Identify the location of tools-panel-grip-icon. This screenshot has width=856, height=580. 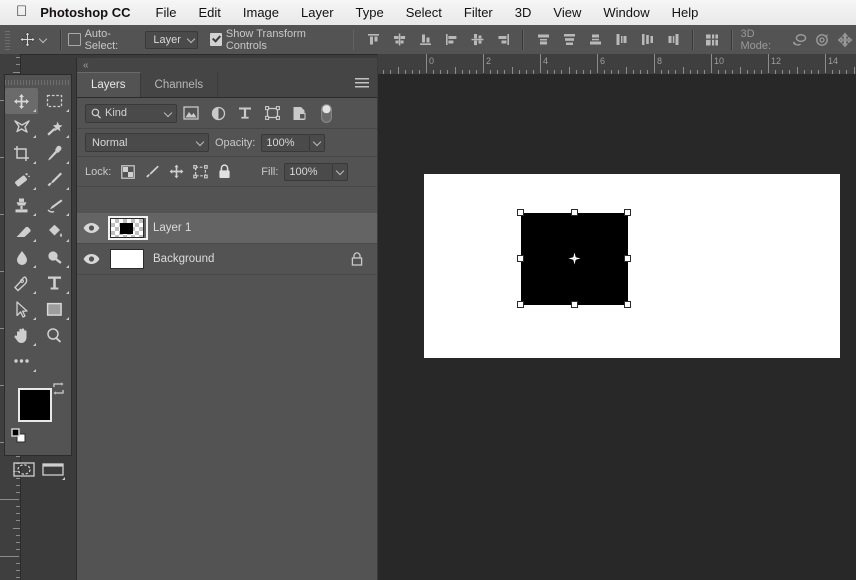
(38, 82).